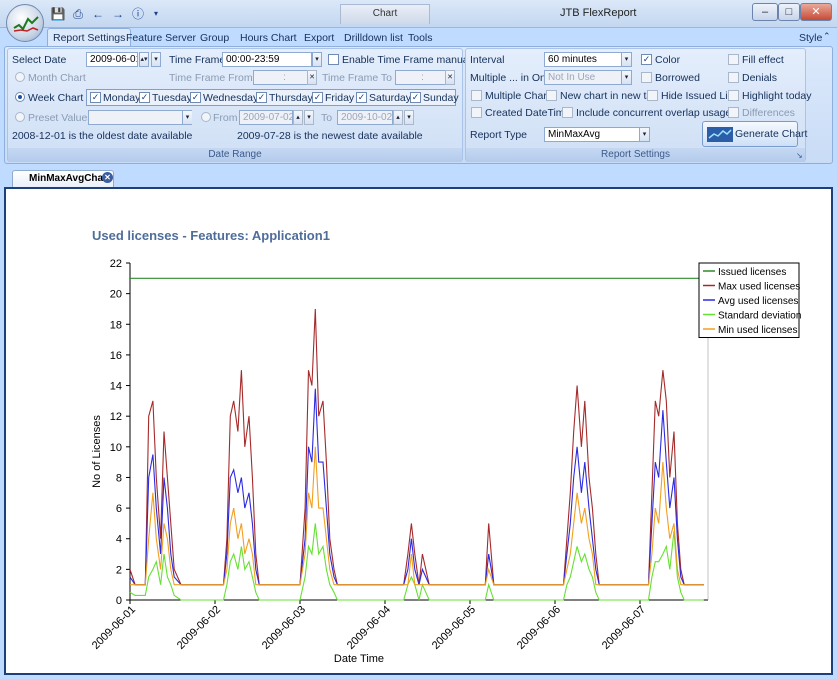  What do you see at coordinates (418, 177) in the screenshot?
I see `document-tab-strip` at bounding box center [418, 177].